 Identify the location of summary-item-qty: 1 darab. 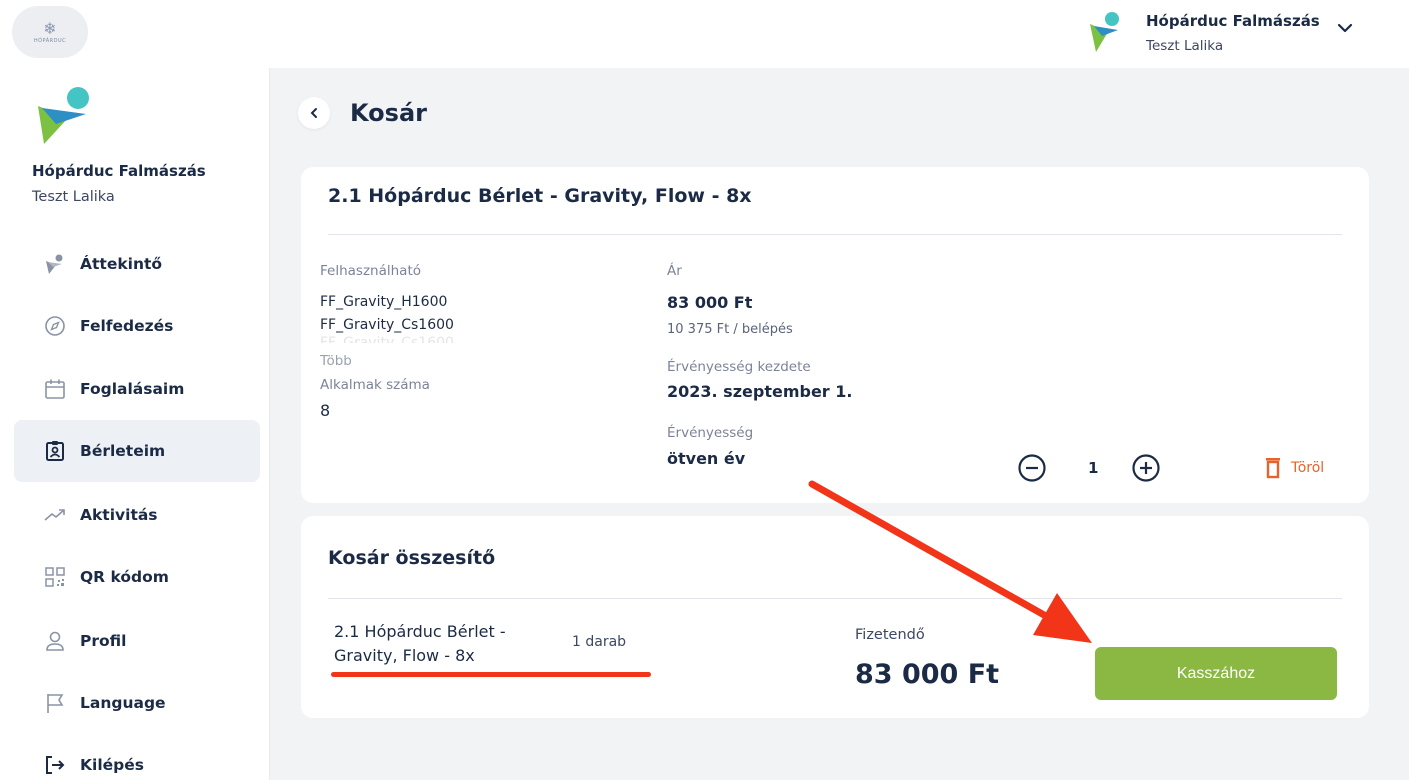
(599, 642).